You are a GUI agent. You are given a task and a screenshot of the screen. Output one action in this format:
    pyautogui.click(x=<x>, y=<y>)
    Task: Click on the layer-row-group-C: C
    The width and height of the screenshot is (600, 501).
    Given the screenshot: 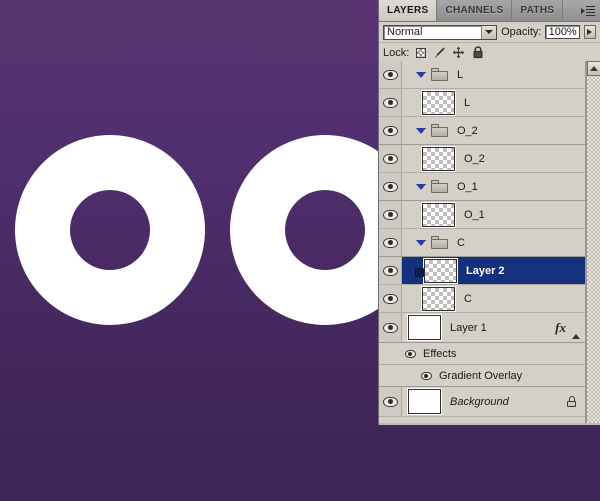 What is the action you would take?
    pyautogui.click(x=482, y=243)
    